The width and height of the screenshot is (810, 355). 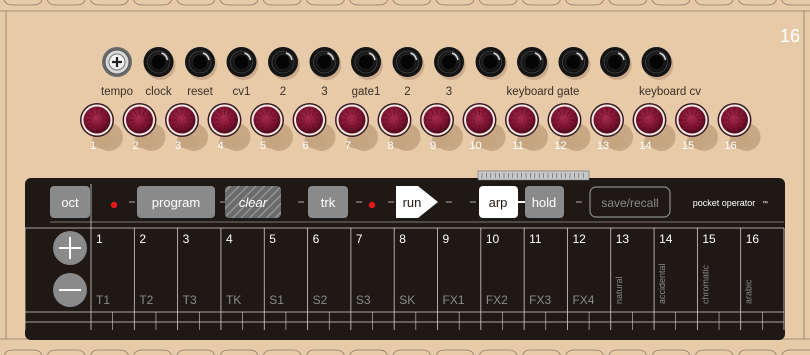 What do you see at coordinates (144, 127) in the screenshot?
I see `step-knob: 2` at bounding box center [144, 127].